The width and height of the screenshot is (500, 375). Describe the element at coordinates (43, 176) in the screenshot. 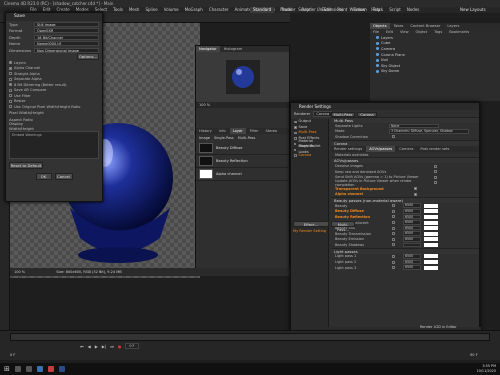

I see `ok-button: OK` at that location.